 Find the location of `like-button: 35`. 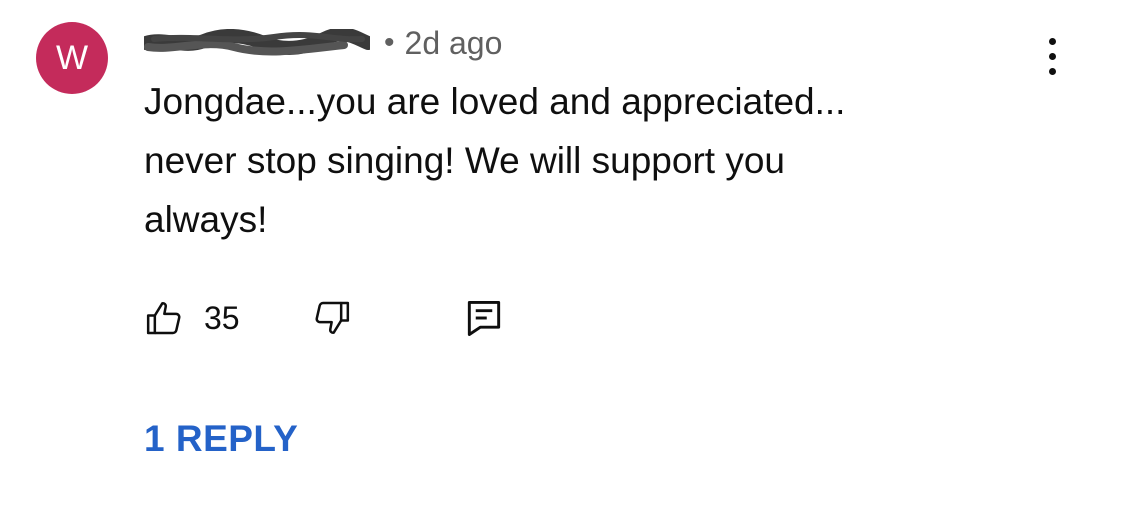

like-button: 35 is located at coordinates (192, 318).